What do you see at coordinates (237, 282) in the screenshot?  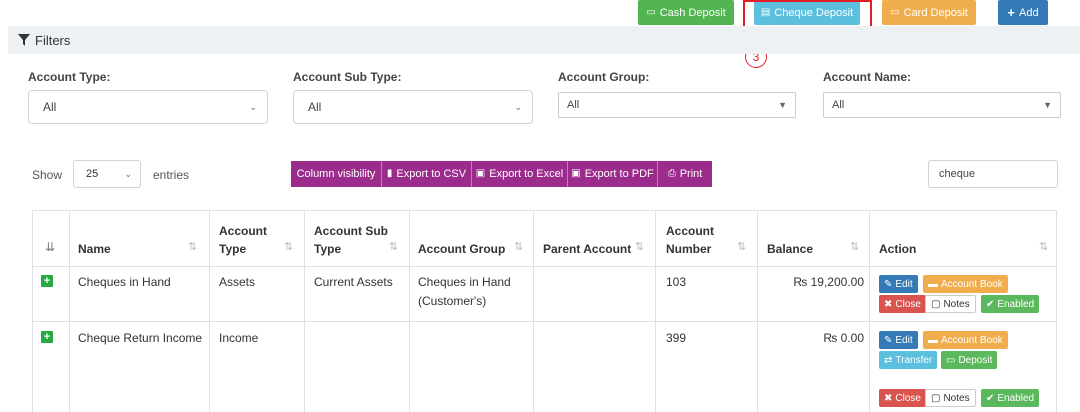 I see `row-account-type: Assets` at bounding box center [237, 282].